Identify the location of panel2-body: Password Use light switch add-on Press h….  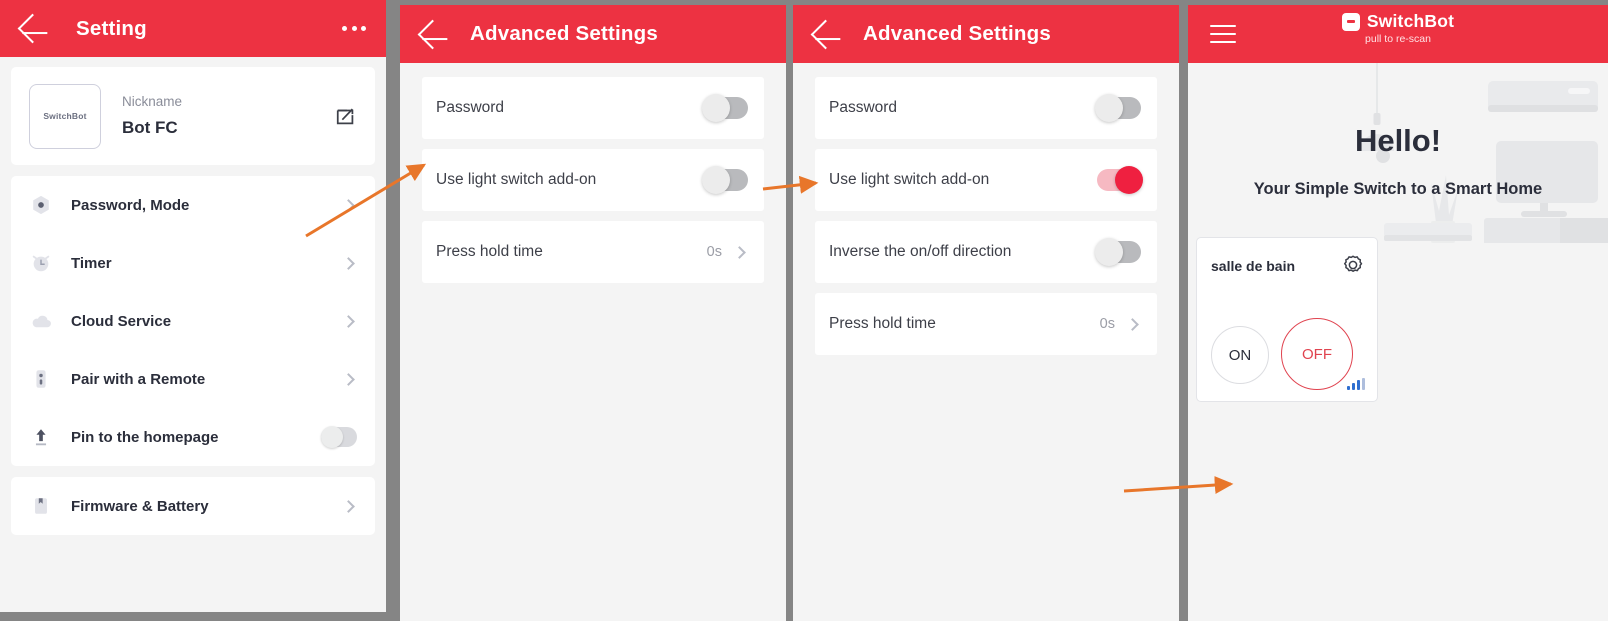
(593, 173).